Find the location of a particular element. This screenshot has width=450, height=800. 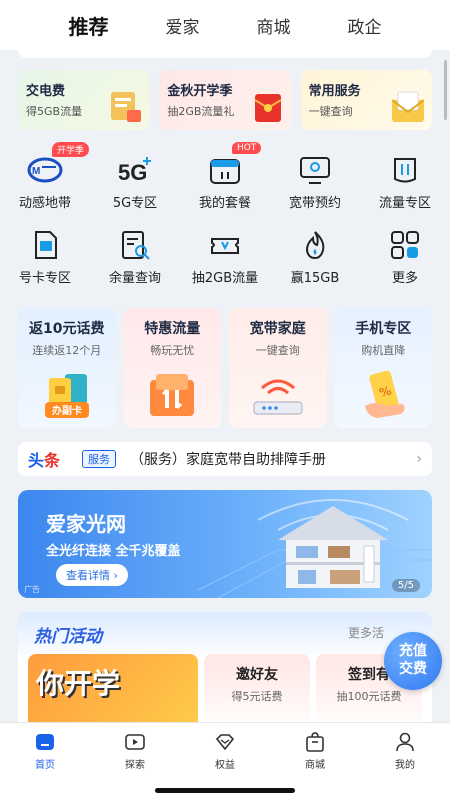

data-box-icon is located at coordinates (172, 395).